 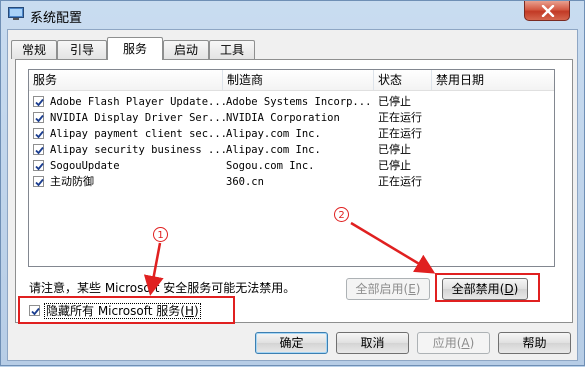 I want to click on tab-label: 服务, so click(x=134, y=49).